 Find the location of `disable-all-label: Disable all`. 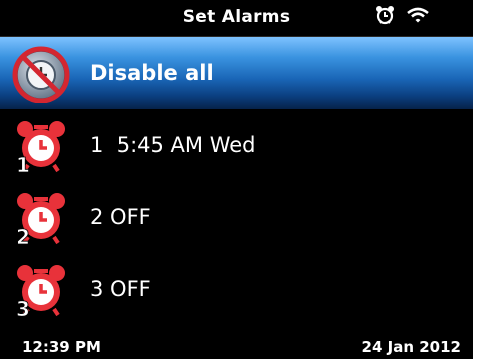

disable-all-label: Disable all is located at coordinates (152, 73).